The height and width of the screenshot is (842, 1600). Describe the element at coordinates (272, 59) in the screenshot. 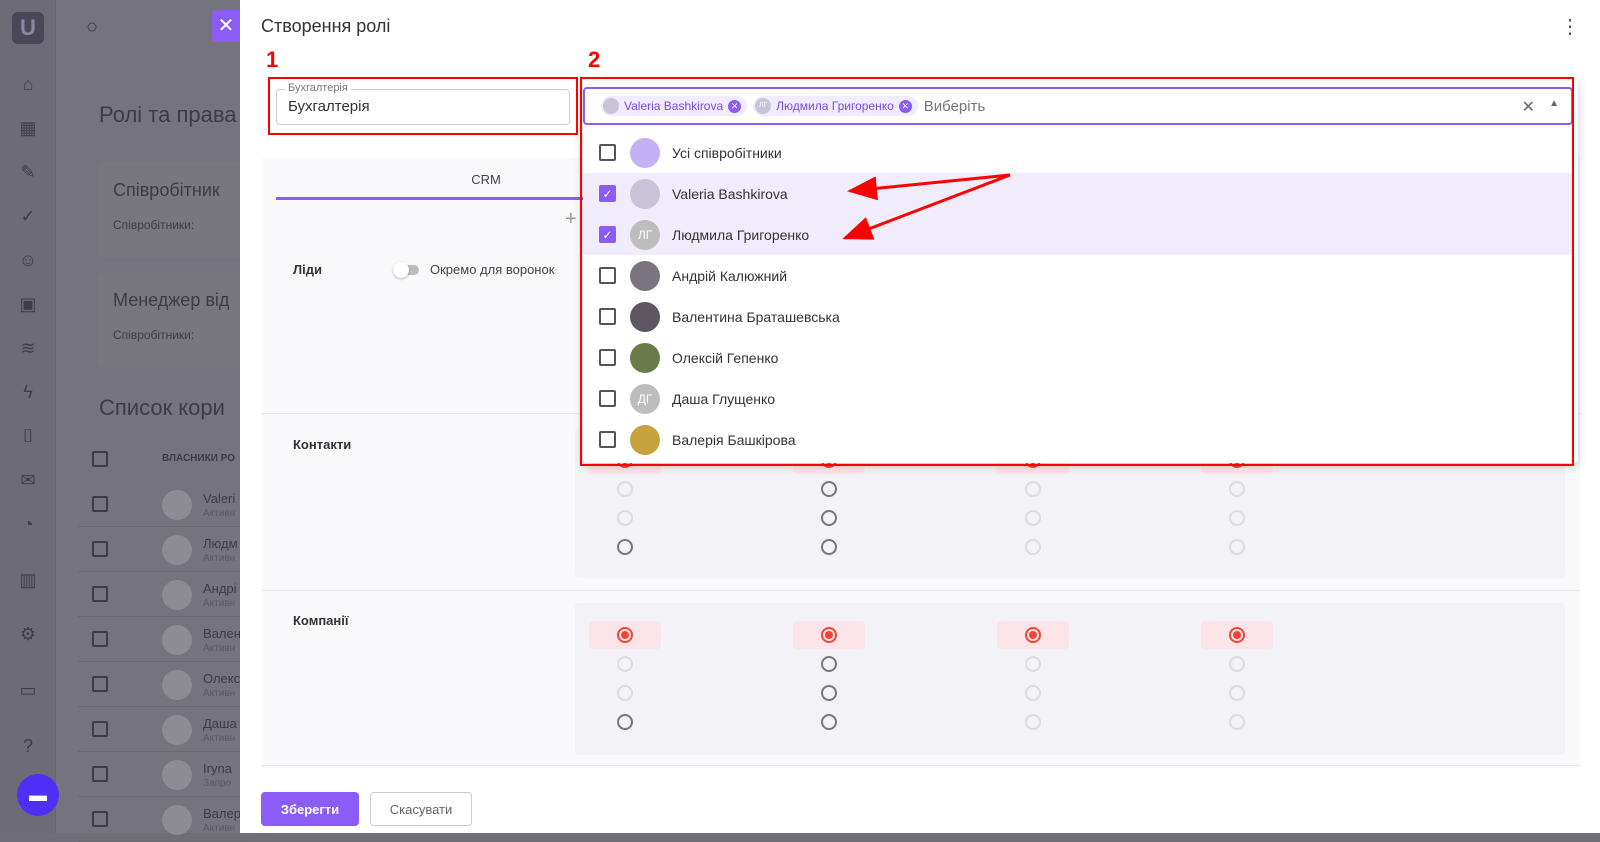

I see `annotation-number: 1` at that location.